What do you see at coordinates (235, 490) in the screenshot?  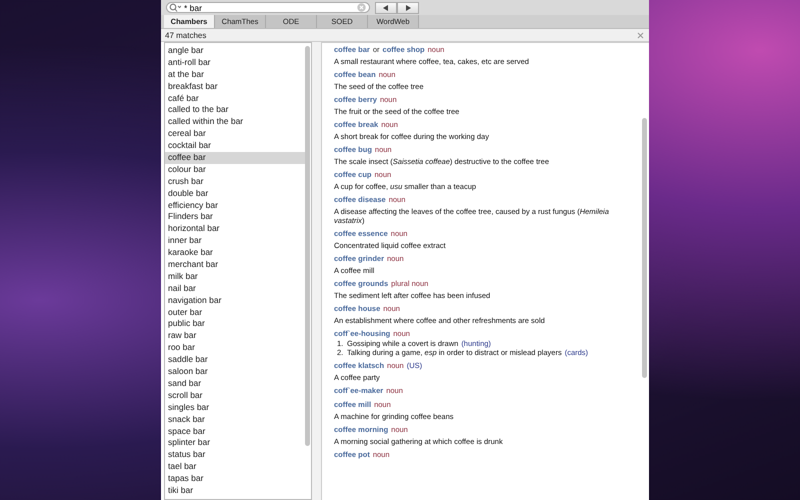 I see `result-item: tiki bar` at bounding box center [235, 490].